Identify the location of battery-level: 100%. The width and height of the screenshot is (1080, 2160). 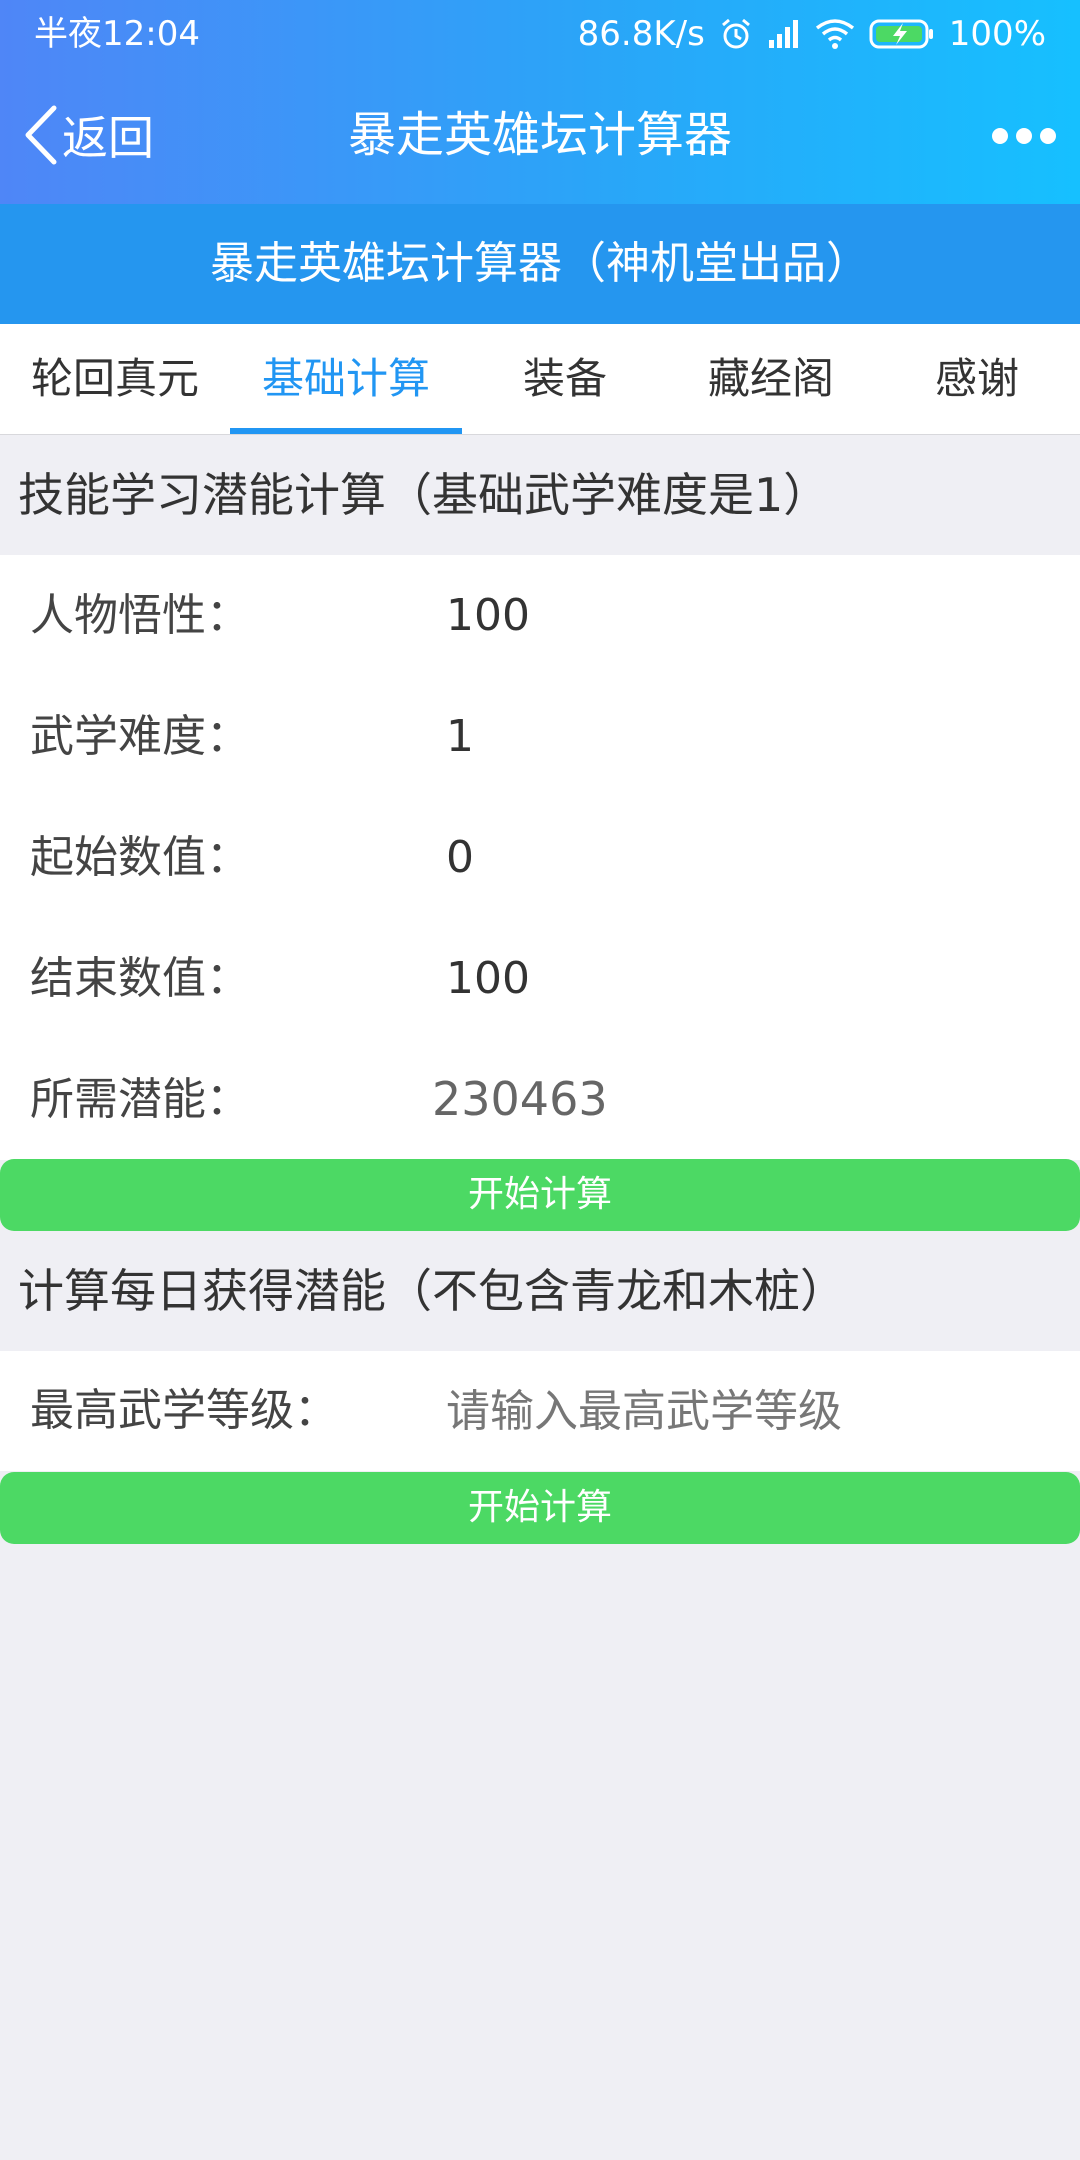
(997, 34).